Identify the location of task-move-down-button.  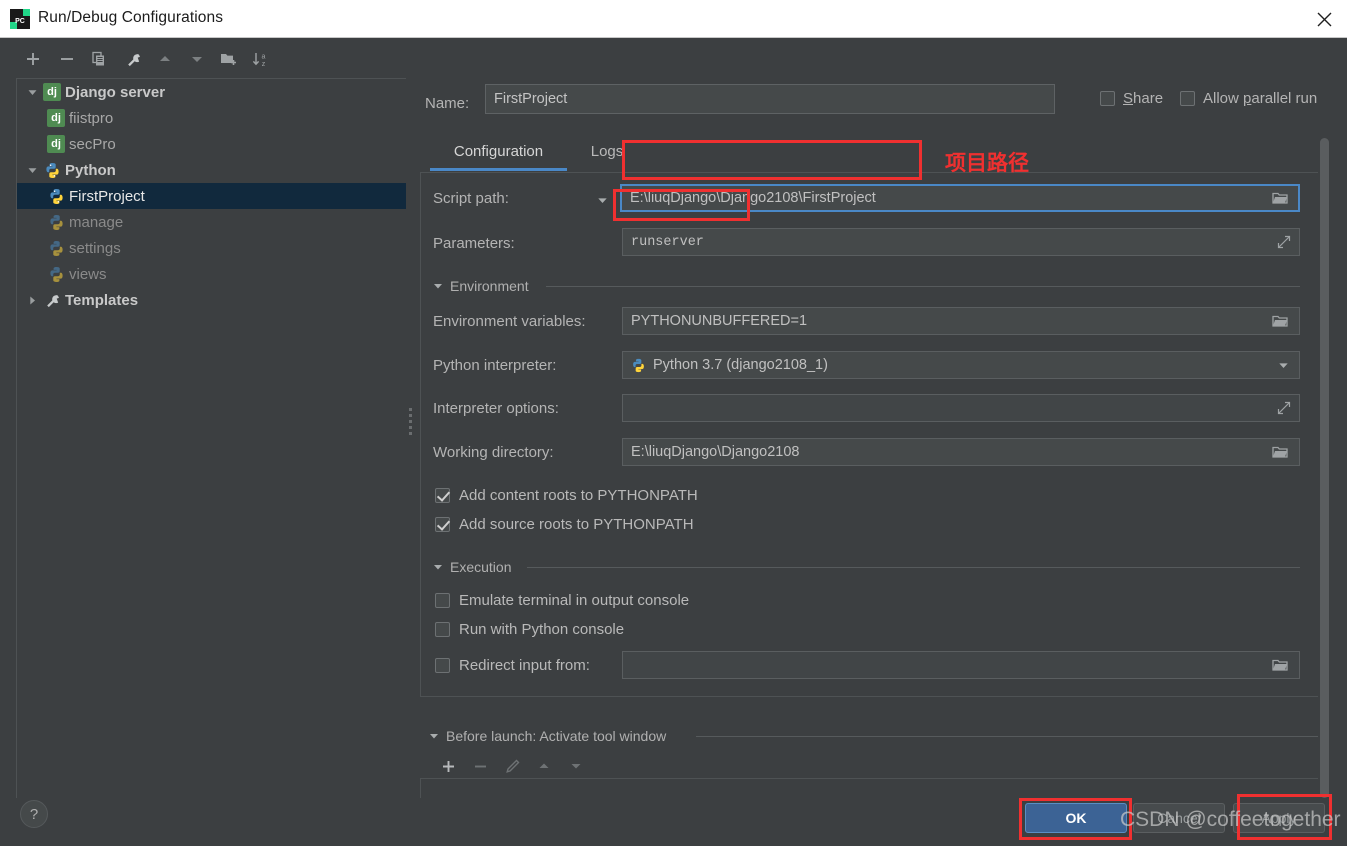
(576, 766).